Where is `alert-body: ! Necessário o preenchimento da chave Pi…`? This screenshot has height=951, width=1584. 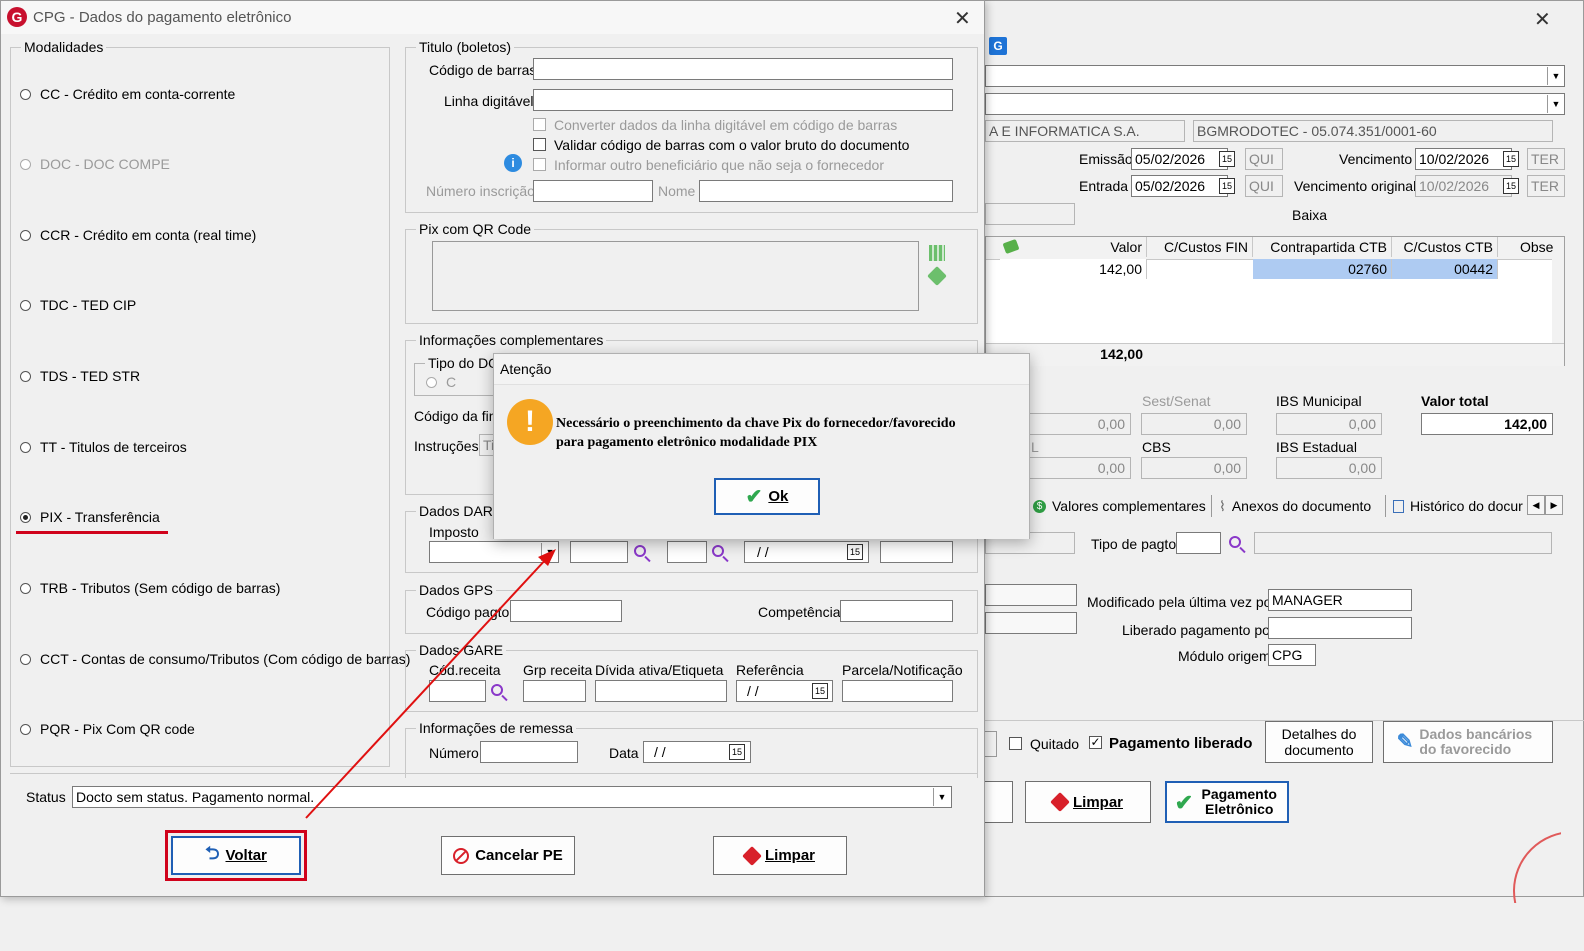
alert-body: ! Necessário o preenchimento da chave Pi… is located at coordinates (761, 462).